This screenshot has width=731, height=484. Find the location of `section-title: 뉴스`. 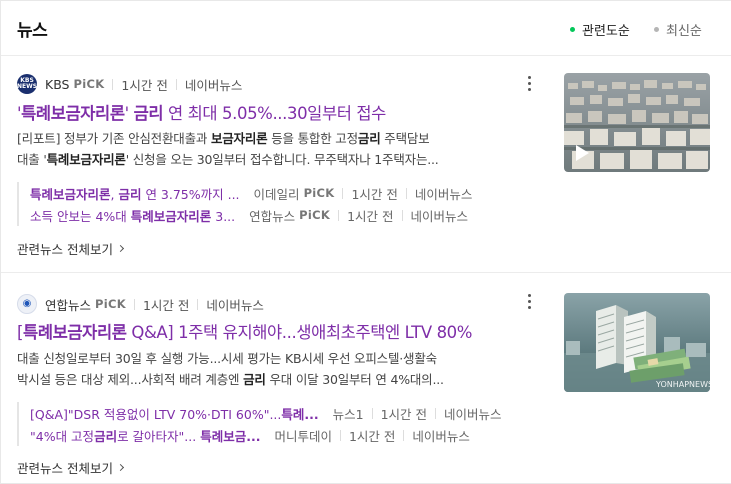

section-title: 뉴스 is located at coordinates (32, 31).